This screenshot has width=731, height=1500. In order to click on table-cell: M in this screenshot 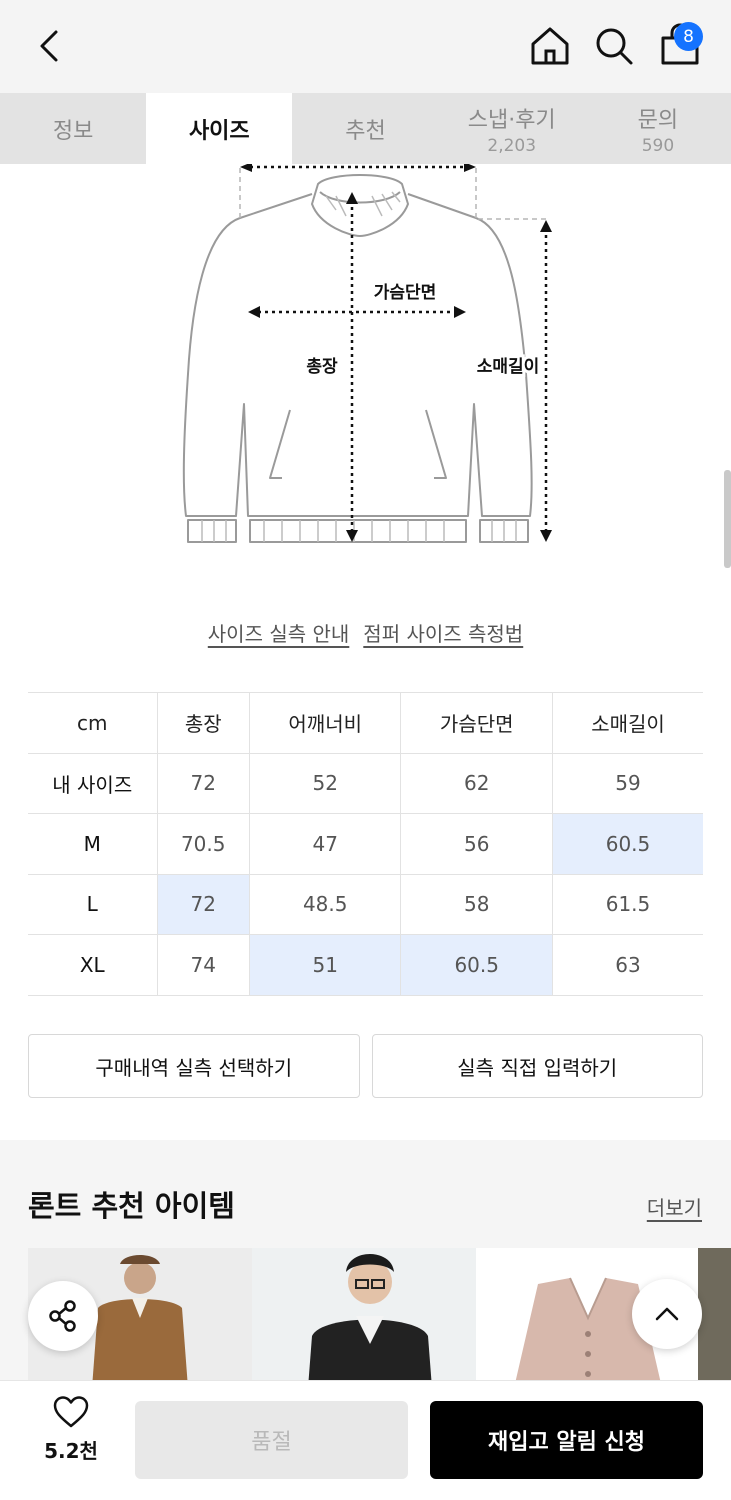, I will do `click(92, 844)`.